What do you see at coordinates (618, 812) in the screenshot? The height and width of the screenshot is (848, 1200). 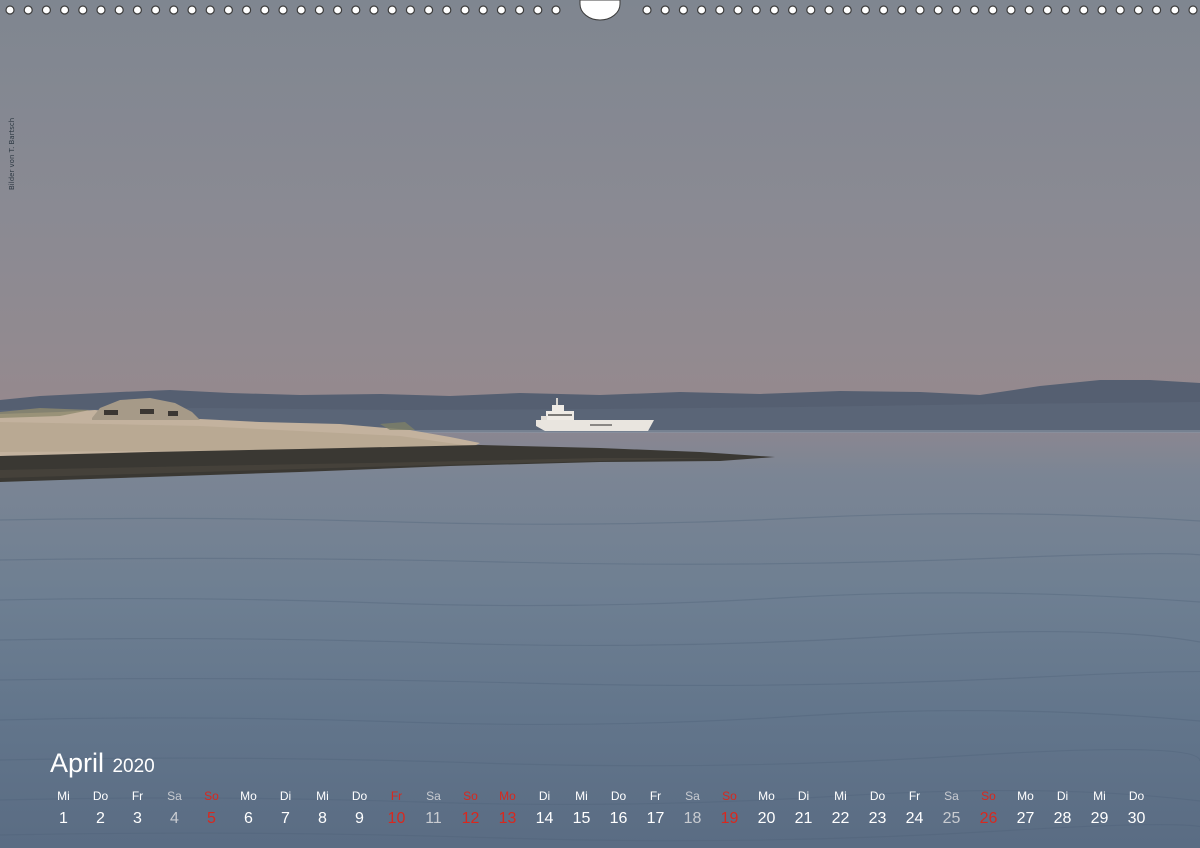 I see `day-cell: Do 16` at bounding box center [618, 812].